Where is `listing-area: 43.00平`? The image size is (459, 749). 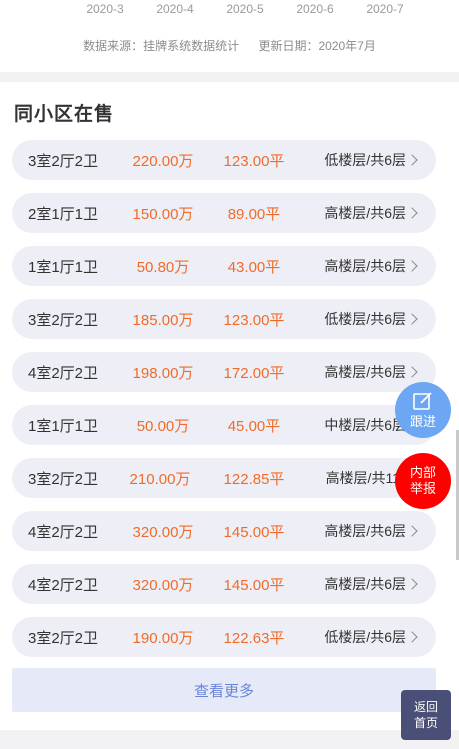 listing-area: 43.00平 is located at coordinates (254, 267).